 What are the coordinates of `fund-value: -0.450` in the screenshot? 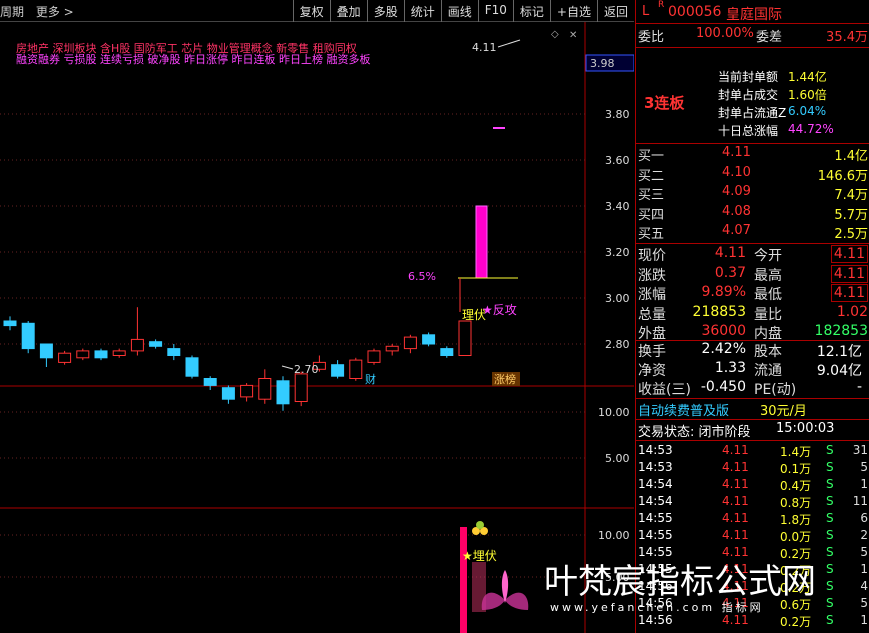 It's located at (723, 387).